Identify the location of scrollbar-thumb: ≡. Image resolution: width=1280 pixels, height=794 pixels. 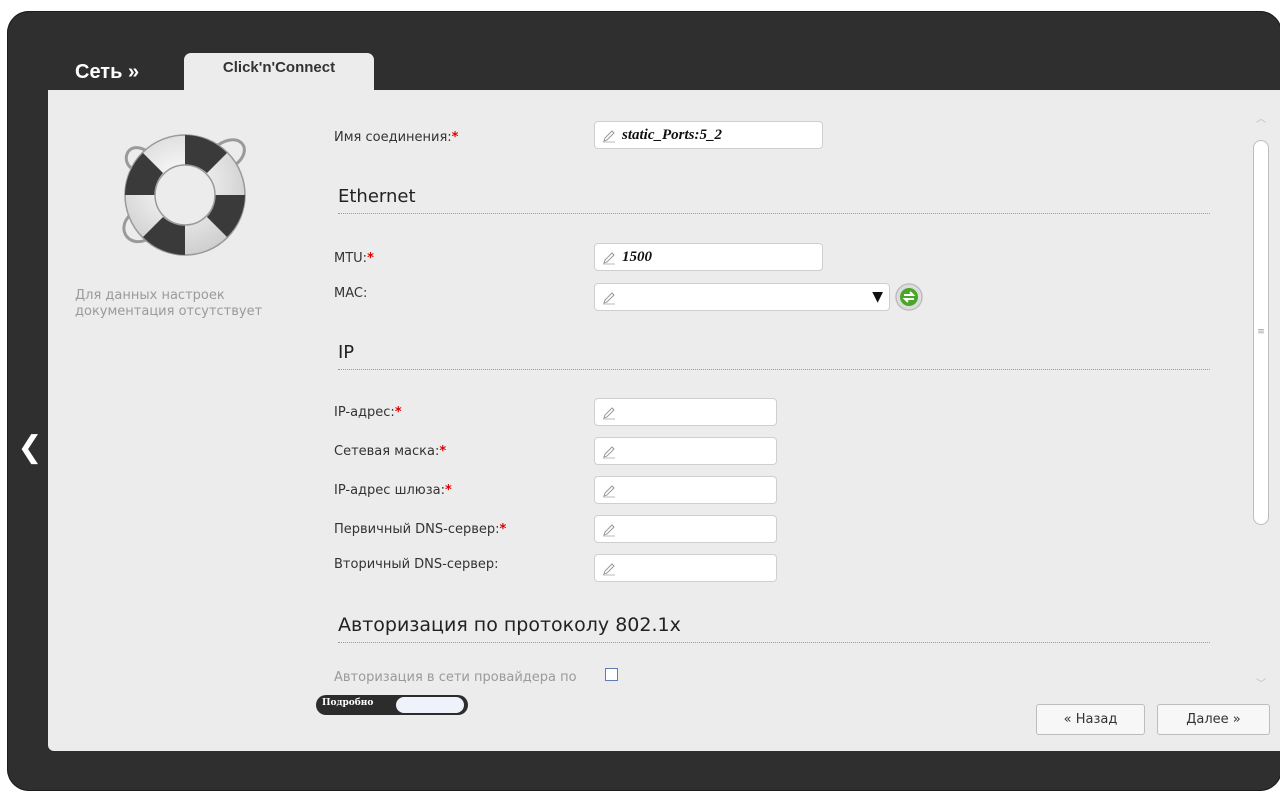
(1261, 332).